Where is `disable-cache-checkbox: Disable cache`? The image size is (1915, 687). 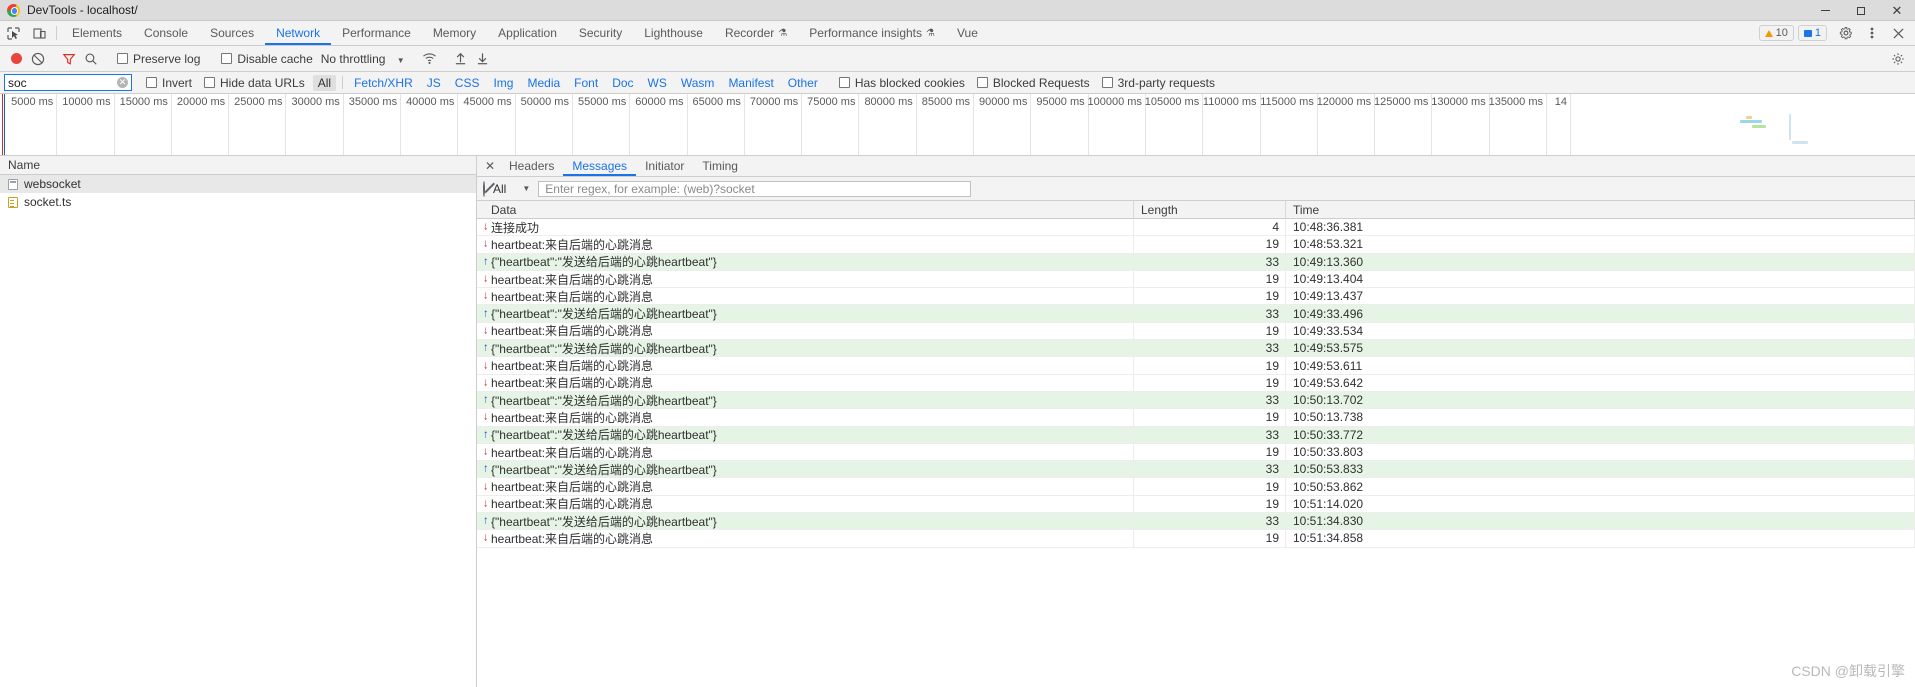 disable-cache-checkbox: Disable cache is located at coordinates (267, 58).